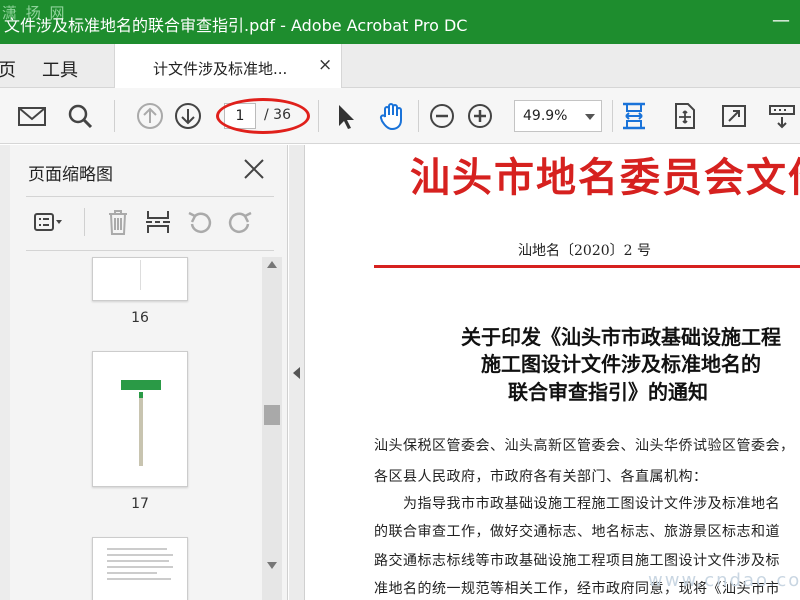 Image resolution: width=800 pixels, height=600 pixels. Describe the element at coordinates (272, 428) in the screenshot. I see `thumbnail-scrollbar` at that location.